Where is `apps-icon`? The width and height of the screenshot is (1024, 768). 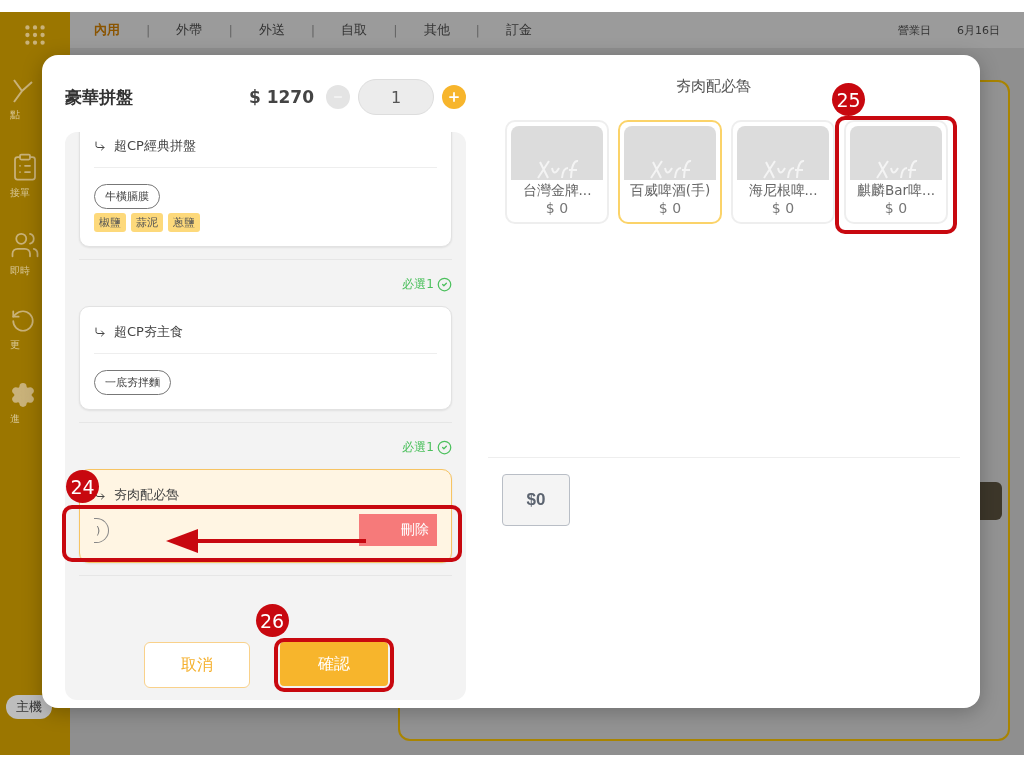 apps-icon is located at coordinates (35, 35).